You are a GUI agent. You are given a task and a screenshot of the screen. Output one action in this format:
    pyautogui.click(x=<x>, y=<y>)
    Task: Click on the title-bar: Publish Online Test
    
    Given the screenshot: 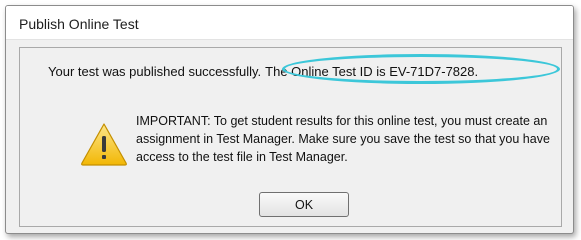 What is the action you would take?
    pyautogui.click(x=289, y=23)
    